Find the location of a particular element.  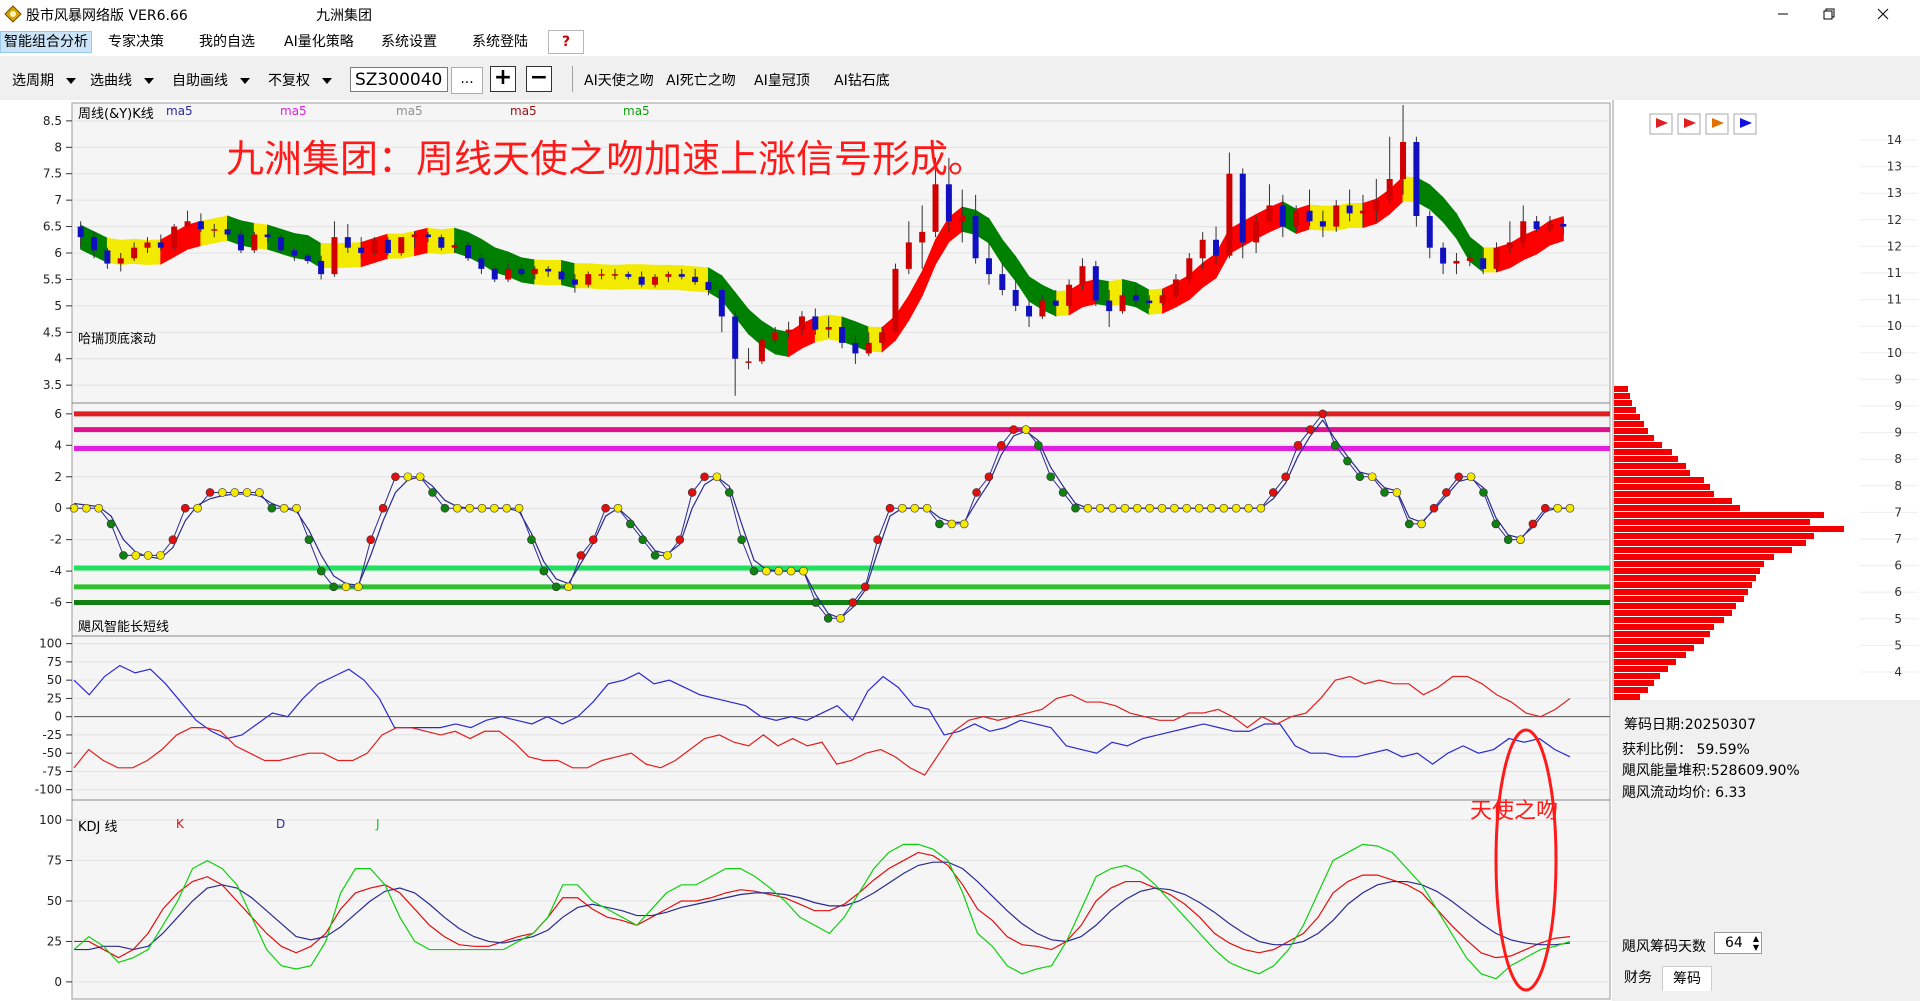

kline-tick-label: 4.5 is located at coordinates (52, 332).